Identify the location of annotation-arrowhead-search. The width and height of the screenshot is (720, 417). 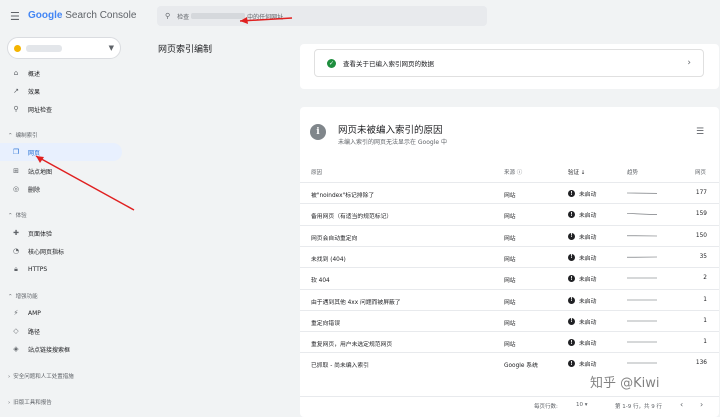
(244, 20).